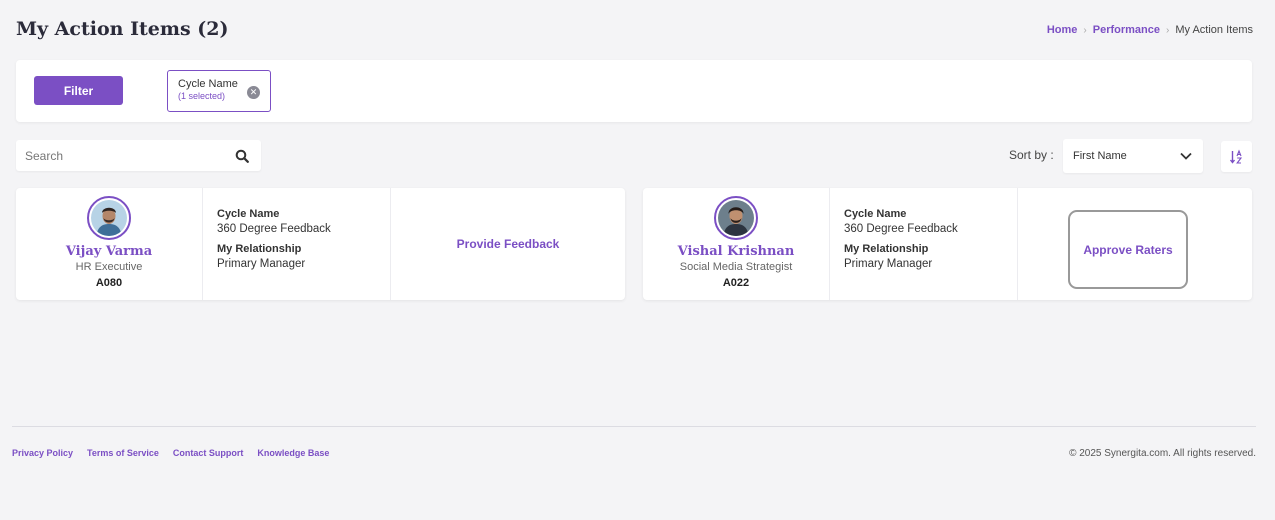 This screenshot has width=1275, height=520. Describe the element at coordinates (253, 92) in the screenshot. I see `remove-filter-icon: ✕` at that location.